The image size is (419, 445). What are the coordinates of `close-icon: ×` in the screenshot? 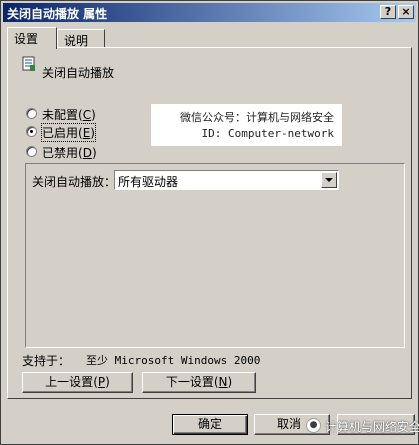 It's located at (406, 11).